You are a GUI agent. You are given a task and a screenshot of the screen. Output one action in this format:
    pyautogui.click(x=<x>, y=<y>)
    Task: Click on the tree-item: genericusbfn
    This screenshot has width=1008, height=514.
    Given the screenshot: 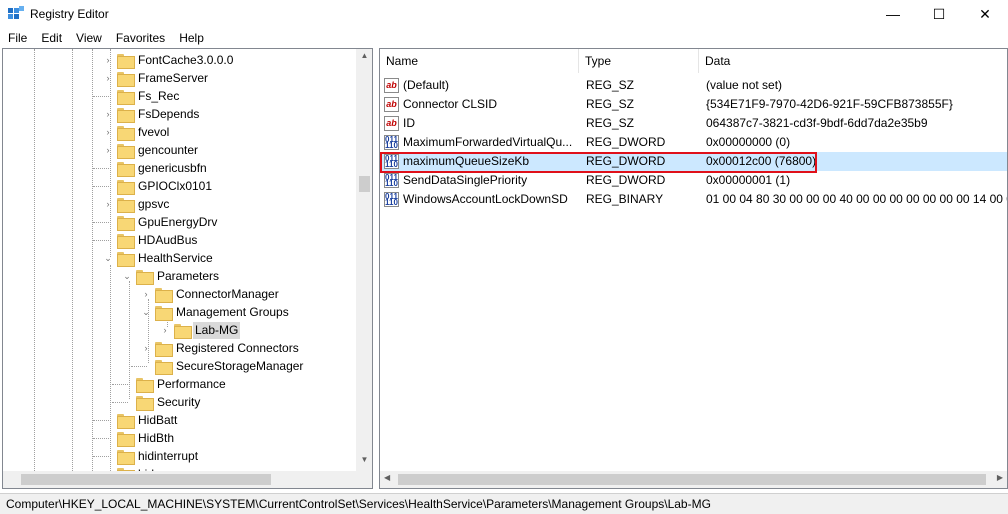 What is the action you would take?
    pyautogui.click(x=151, y=168)
    